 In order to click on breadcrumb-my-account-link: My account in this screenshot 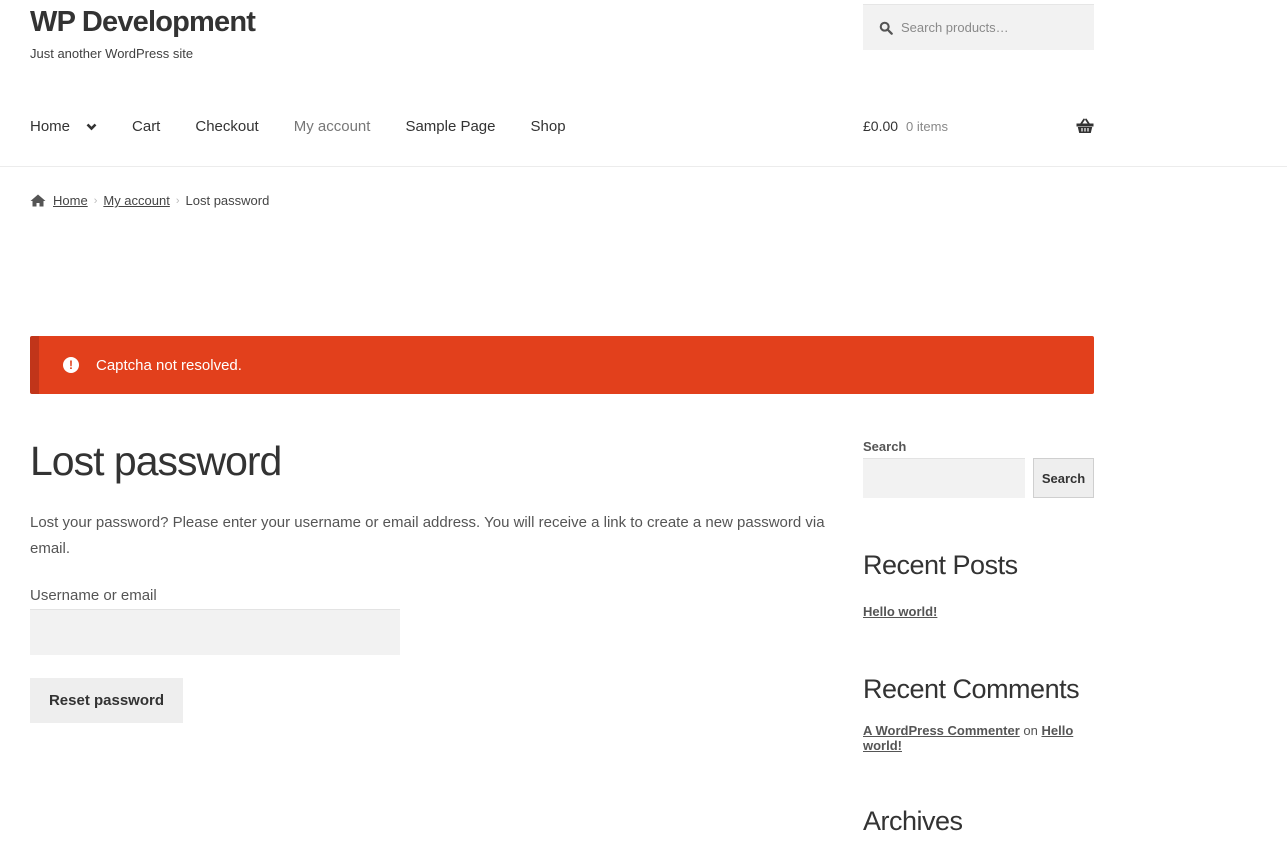, I will do `click(136, 200)`.